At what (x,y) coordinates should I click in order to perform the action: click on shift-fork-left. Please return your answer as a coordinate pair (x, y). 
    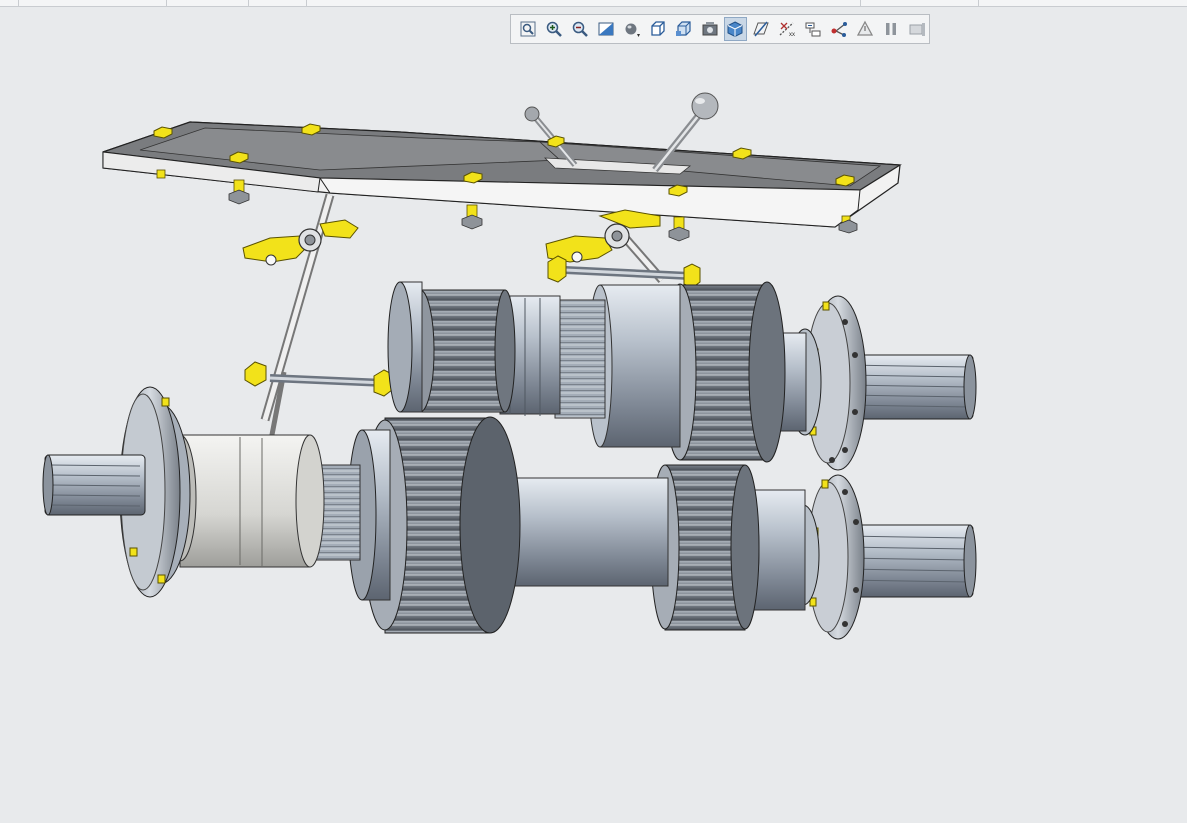
    Looking at the image, I should click on (317, 317).